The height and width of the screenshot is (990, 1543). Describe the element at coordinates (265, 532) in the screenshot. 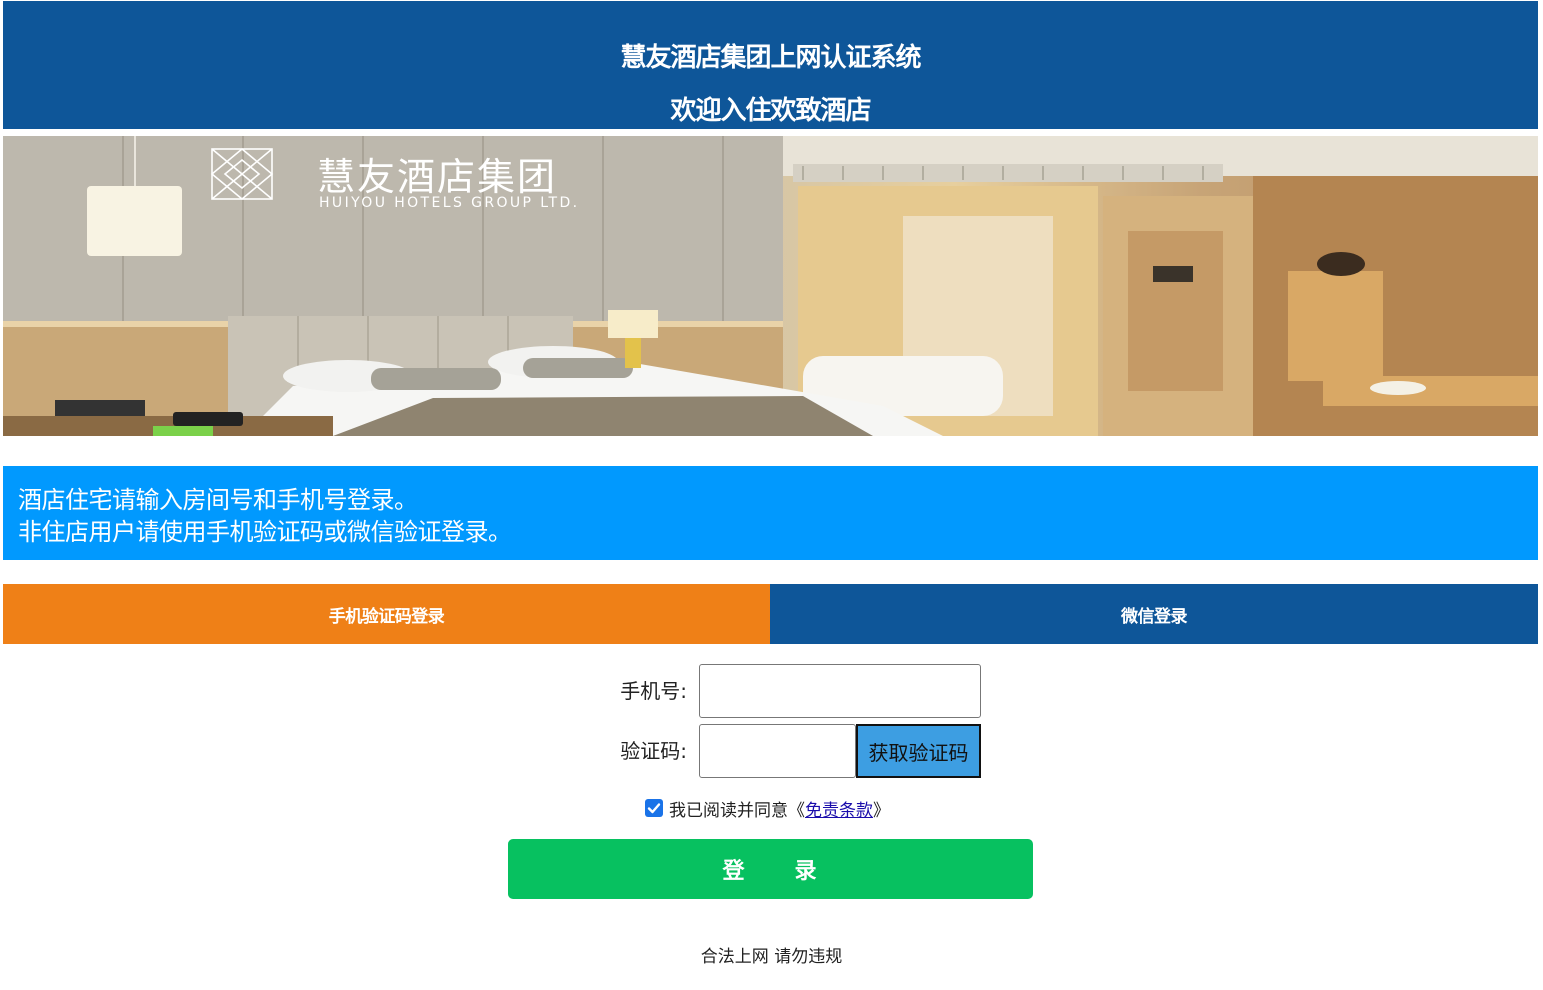

I see `notice-line-2: 非住店用户请使用手机验证码或微信验证登录。` at that location.